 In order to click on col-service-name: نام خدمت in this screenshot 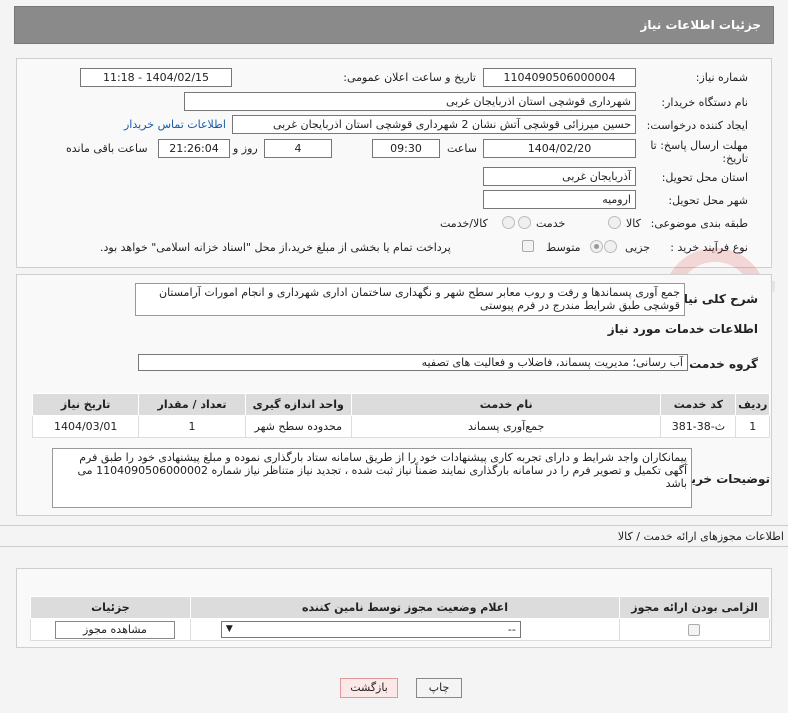, I will do `click(506, 404)`.